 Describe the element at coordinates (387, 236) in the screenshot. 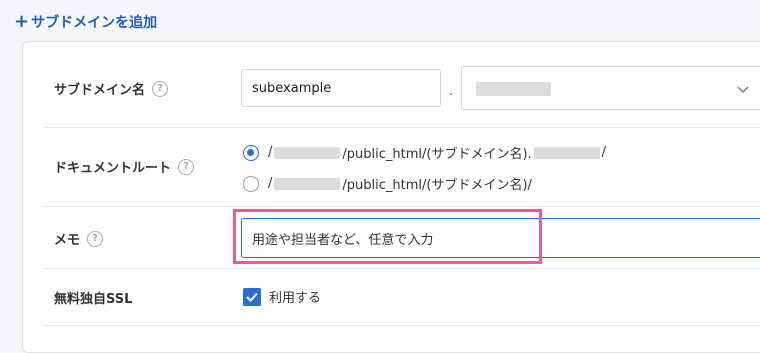

I see `highlight-box` at that location.